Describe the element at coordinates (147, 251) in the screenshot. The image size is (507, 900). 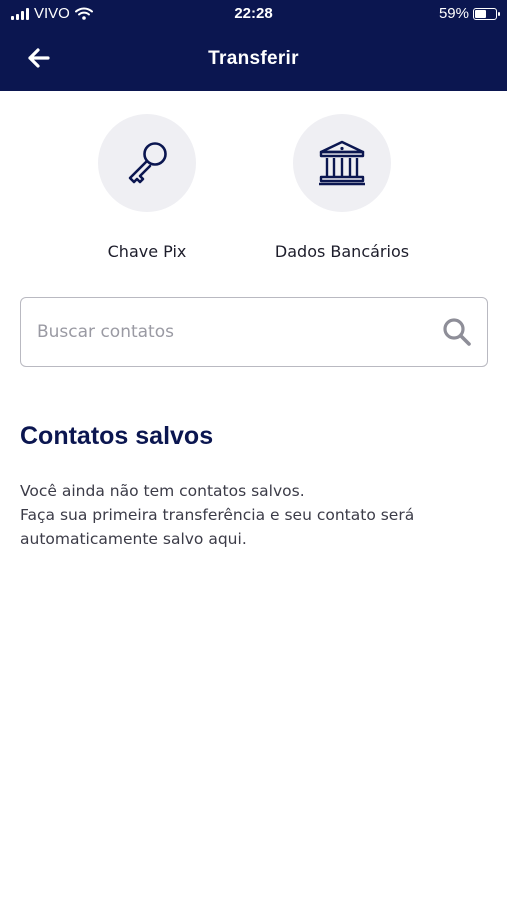
I see `pix-key-label: Chave Pix` at that location.